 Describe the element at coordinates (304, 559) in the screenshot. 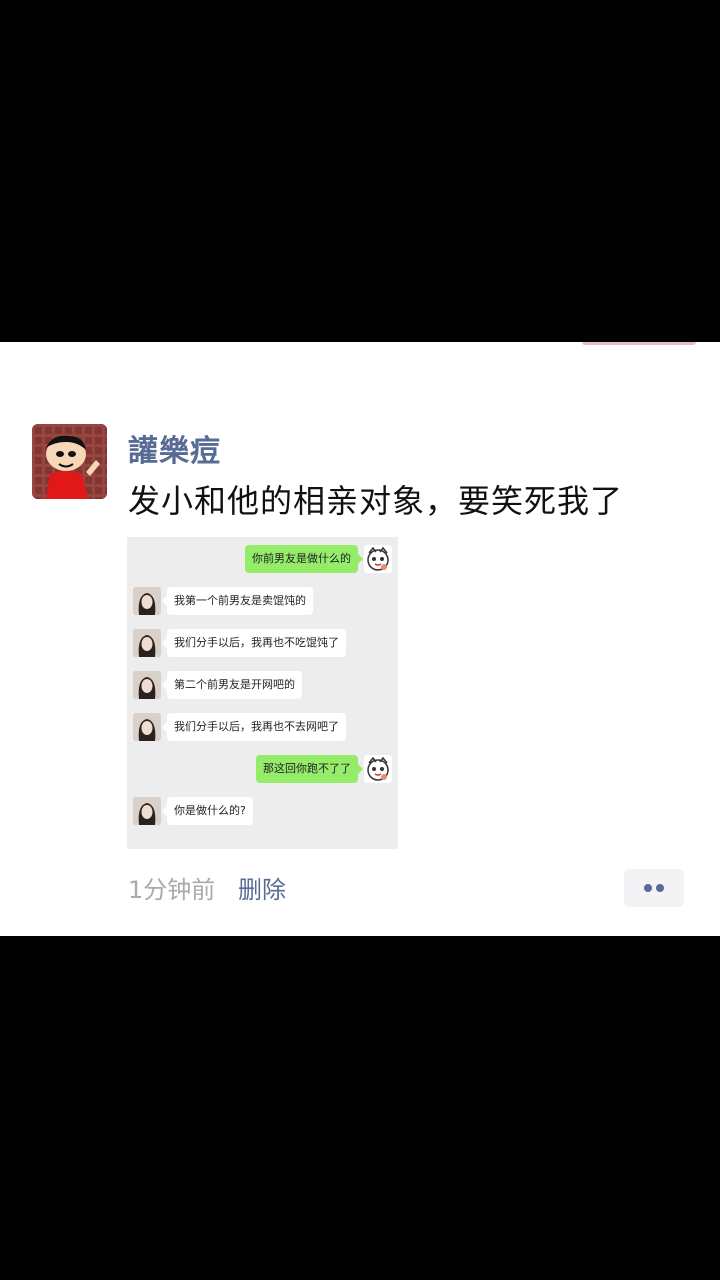

I see `chat-bubble-sent: 你前男友是做什么的` at that location.